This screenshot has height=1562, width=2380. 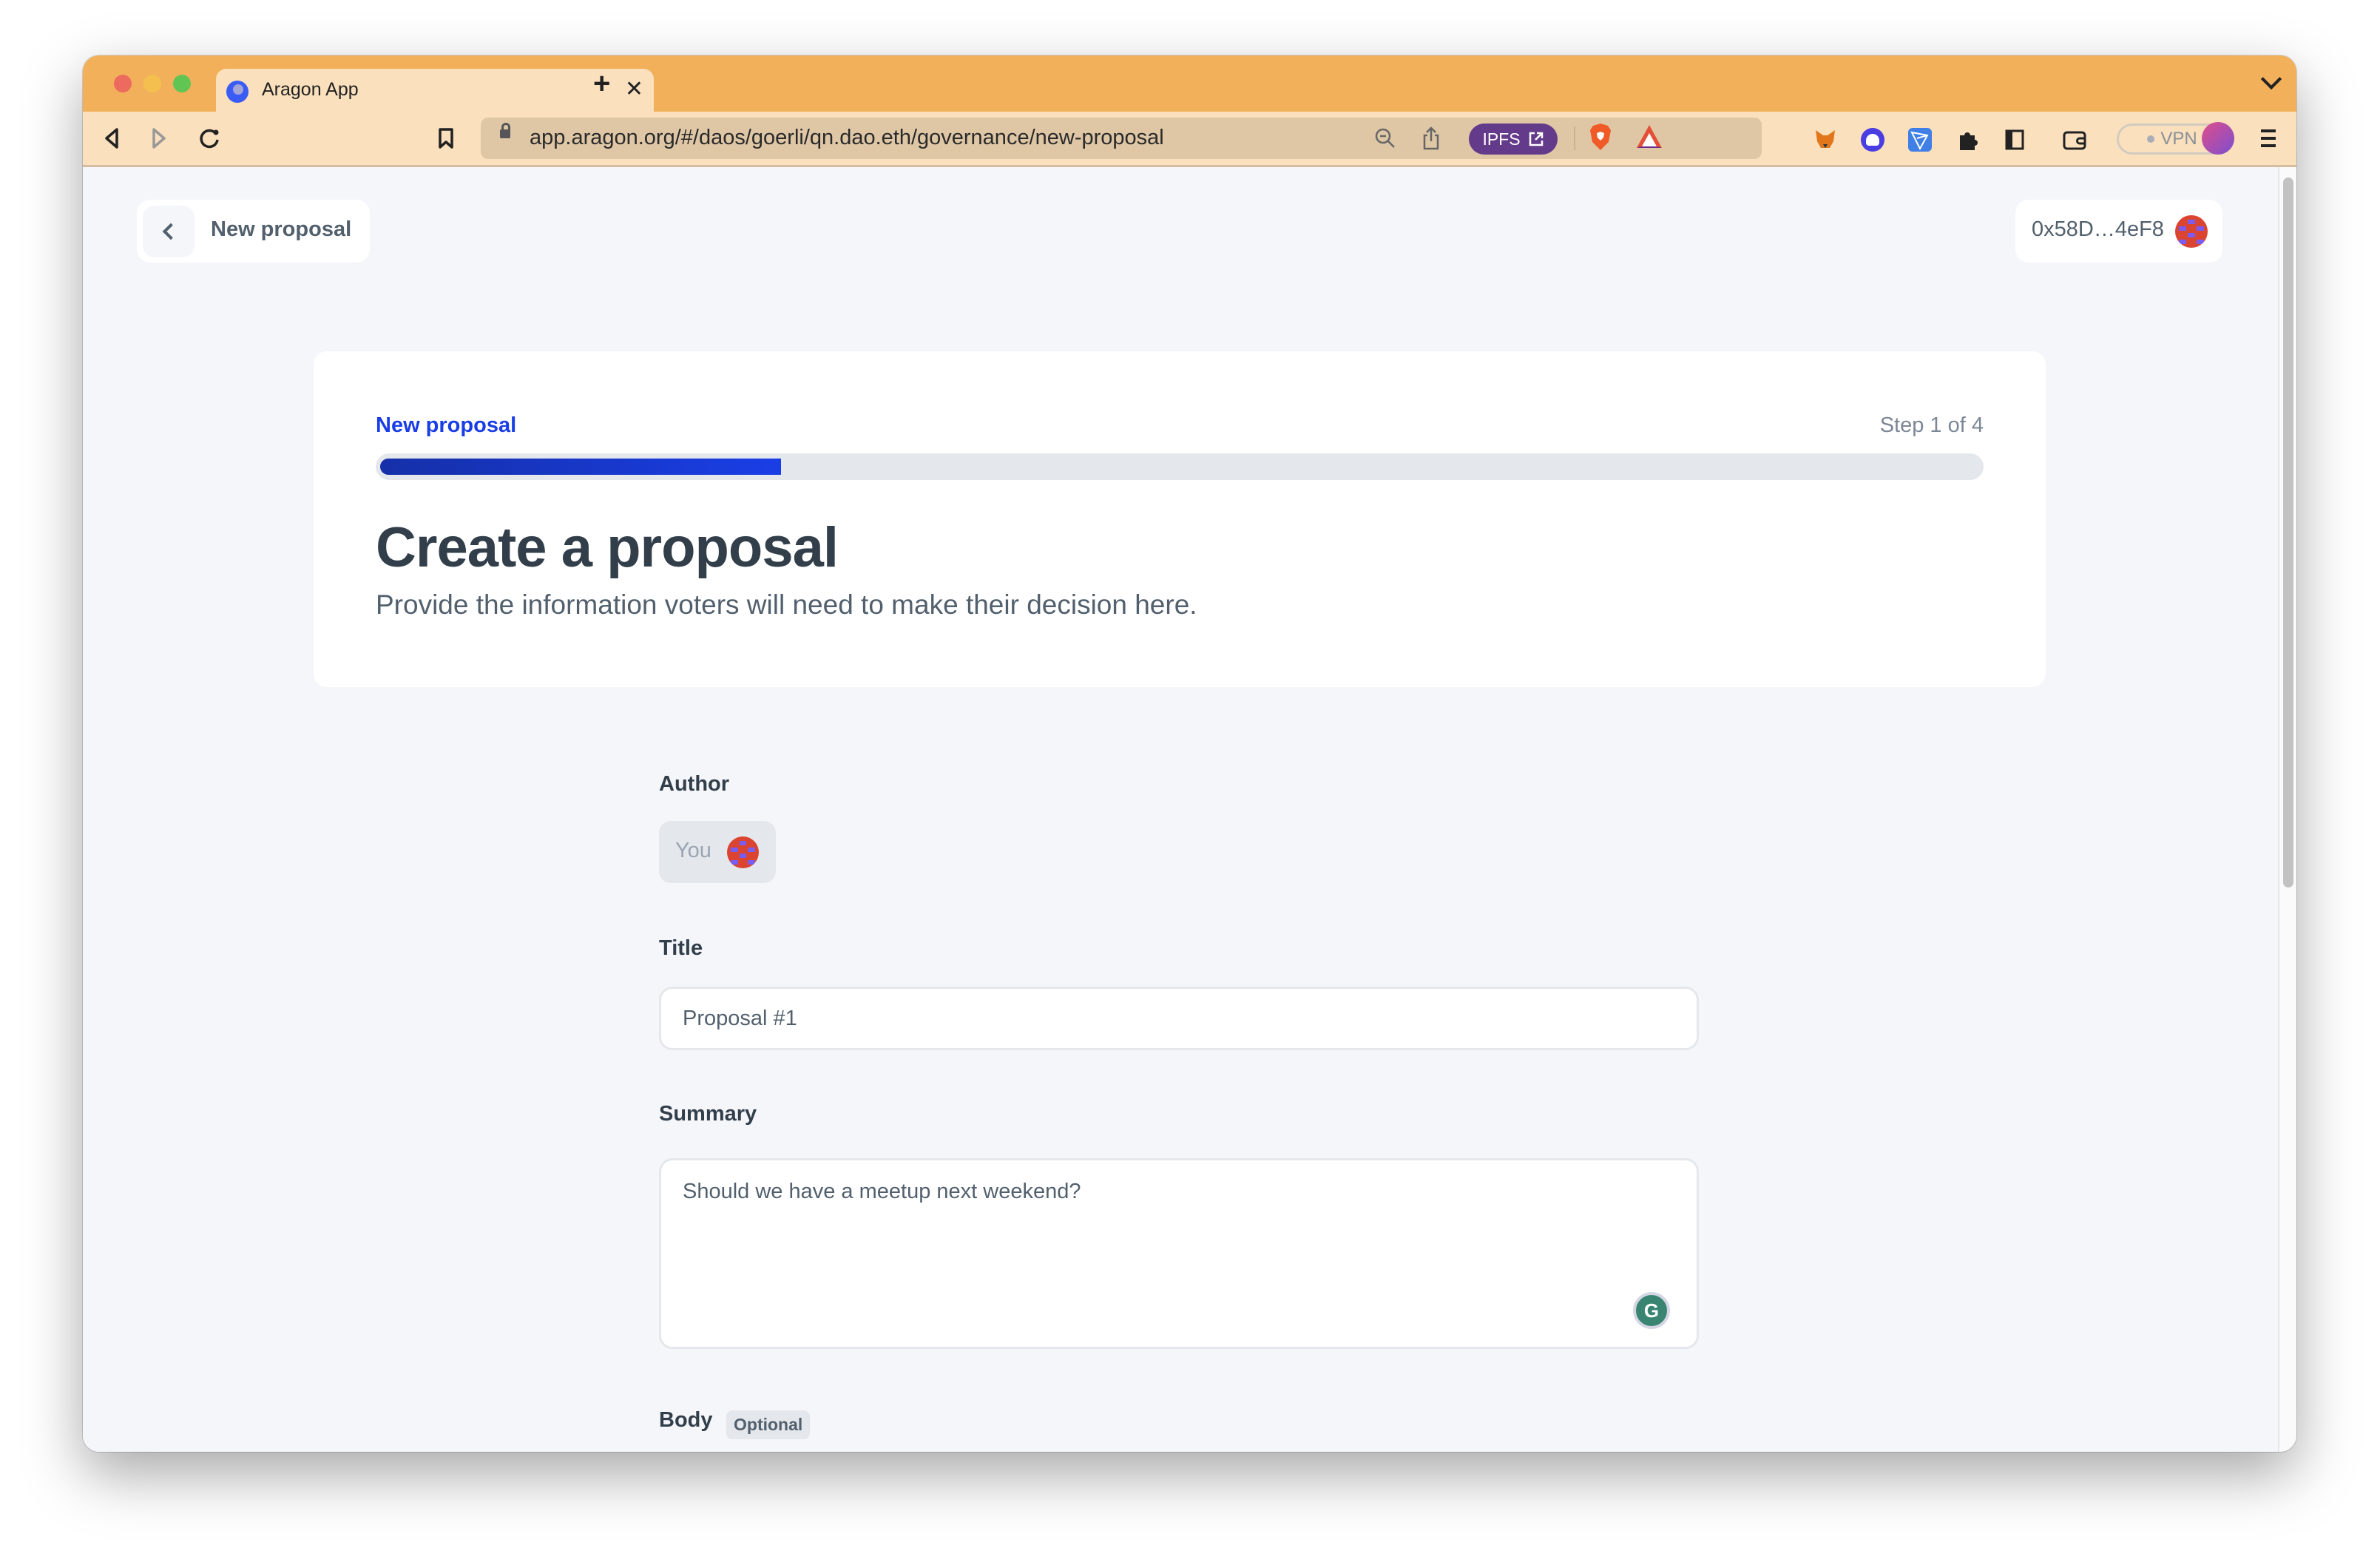 I want to click on ipfs-button: IPFS, so click(x=1514, y=139).